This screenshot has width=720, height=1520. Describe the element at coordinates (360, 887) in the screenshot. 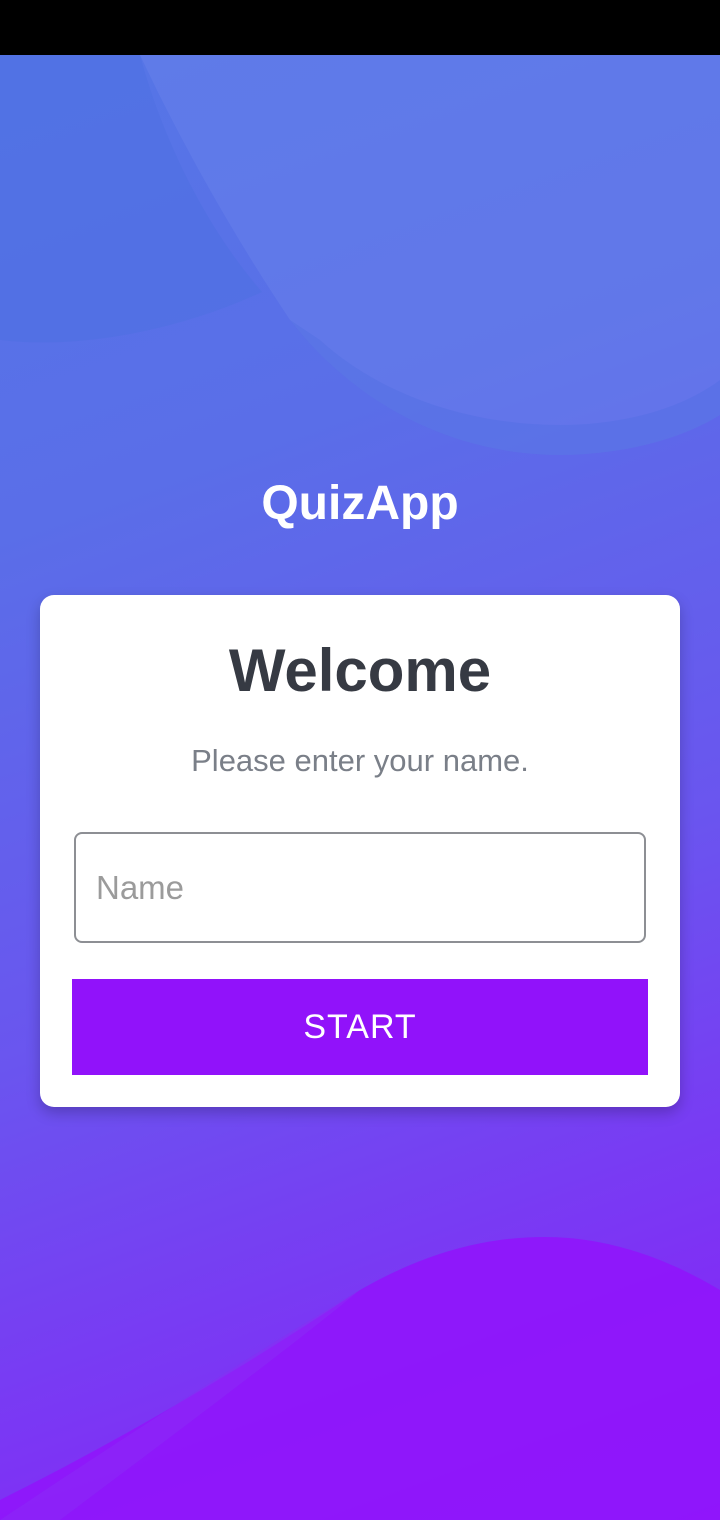

I see `name-input` at that location.